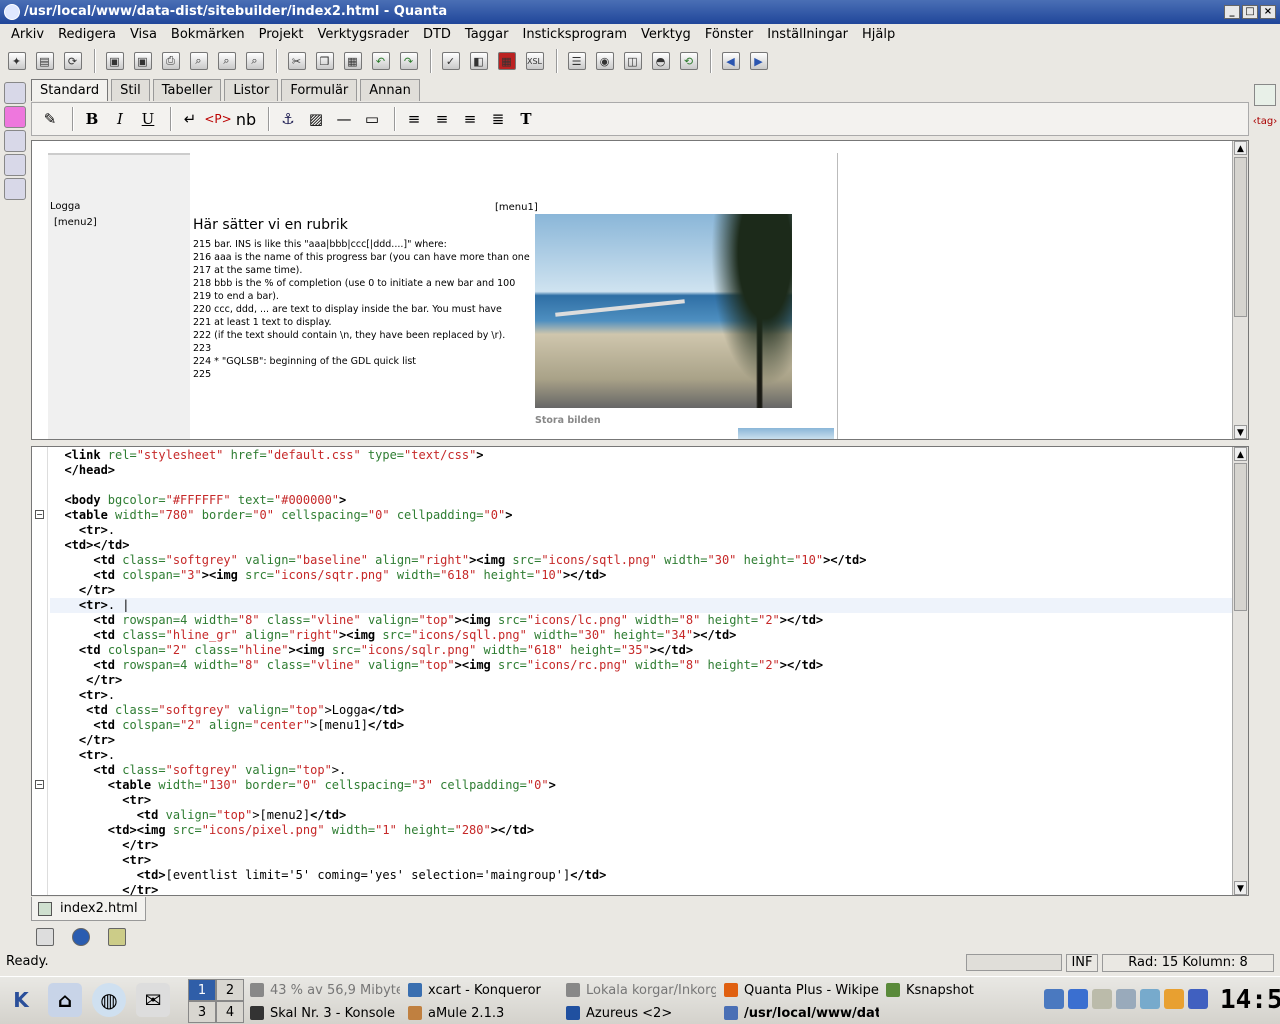 The width and height of the screenshot is (1280, 1024). Describe the element at coordinates (1198, 999) in the screenshot. I see `bluetooth-icon` at that location.